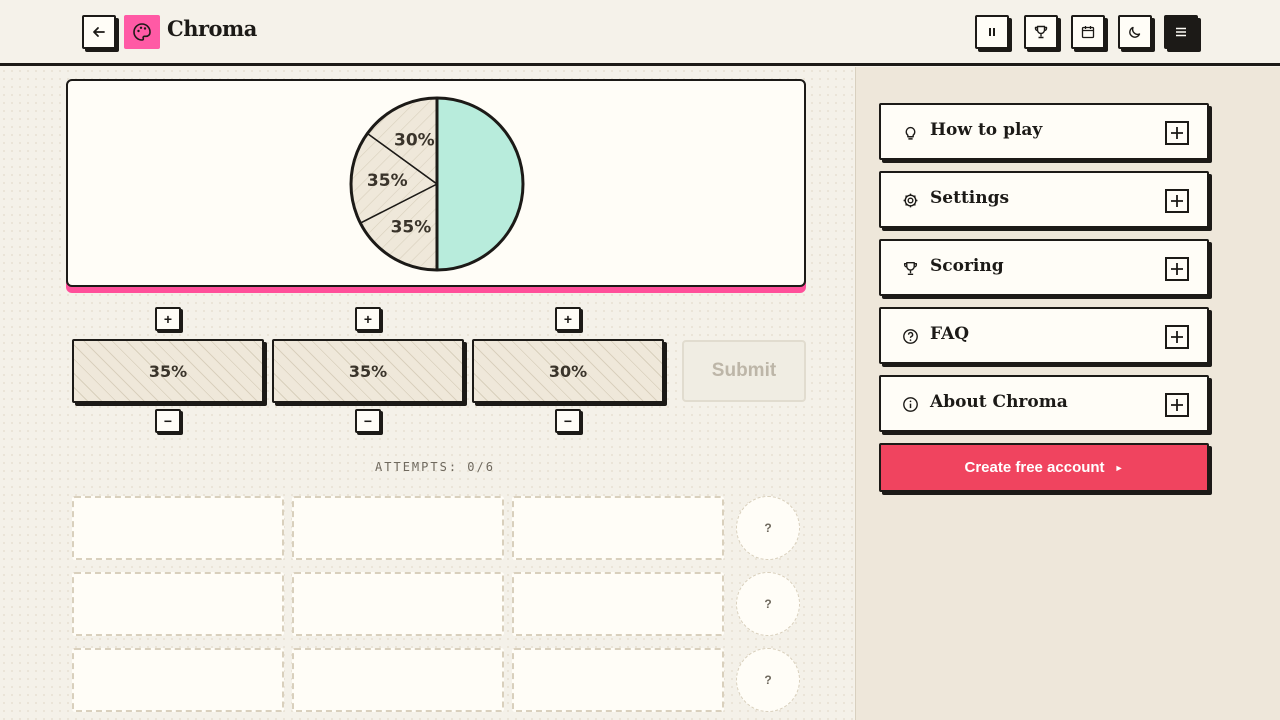 This screenshot has width=1280, height=720. Describe the element at coordinates (1119, 467) in the screenshot. I see `play-arrow-icon: ►` at that location.